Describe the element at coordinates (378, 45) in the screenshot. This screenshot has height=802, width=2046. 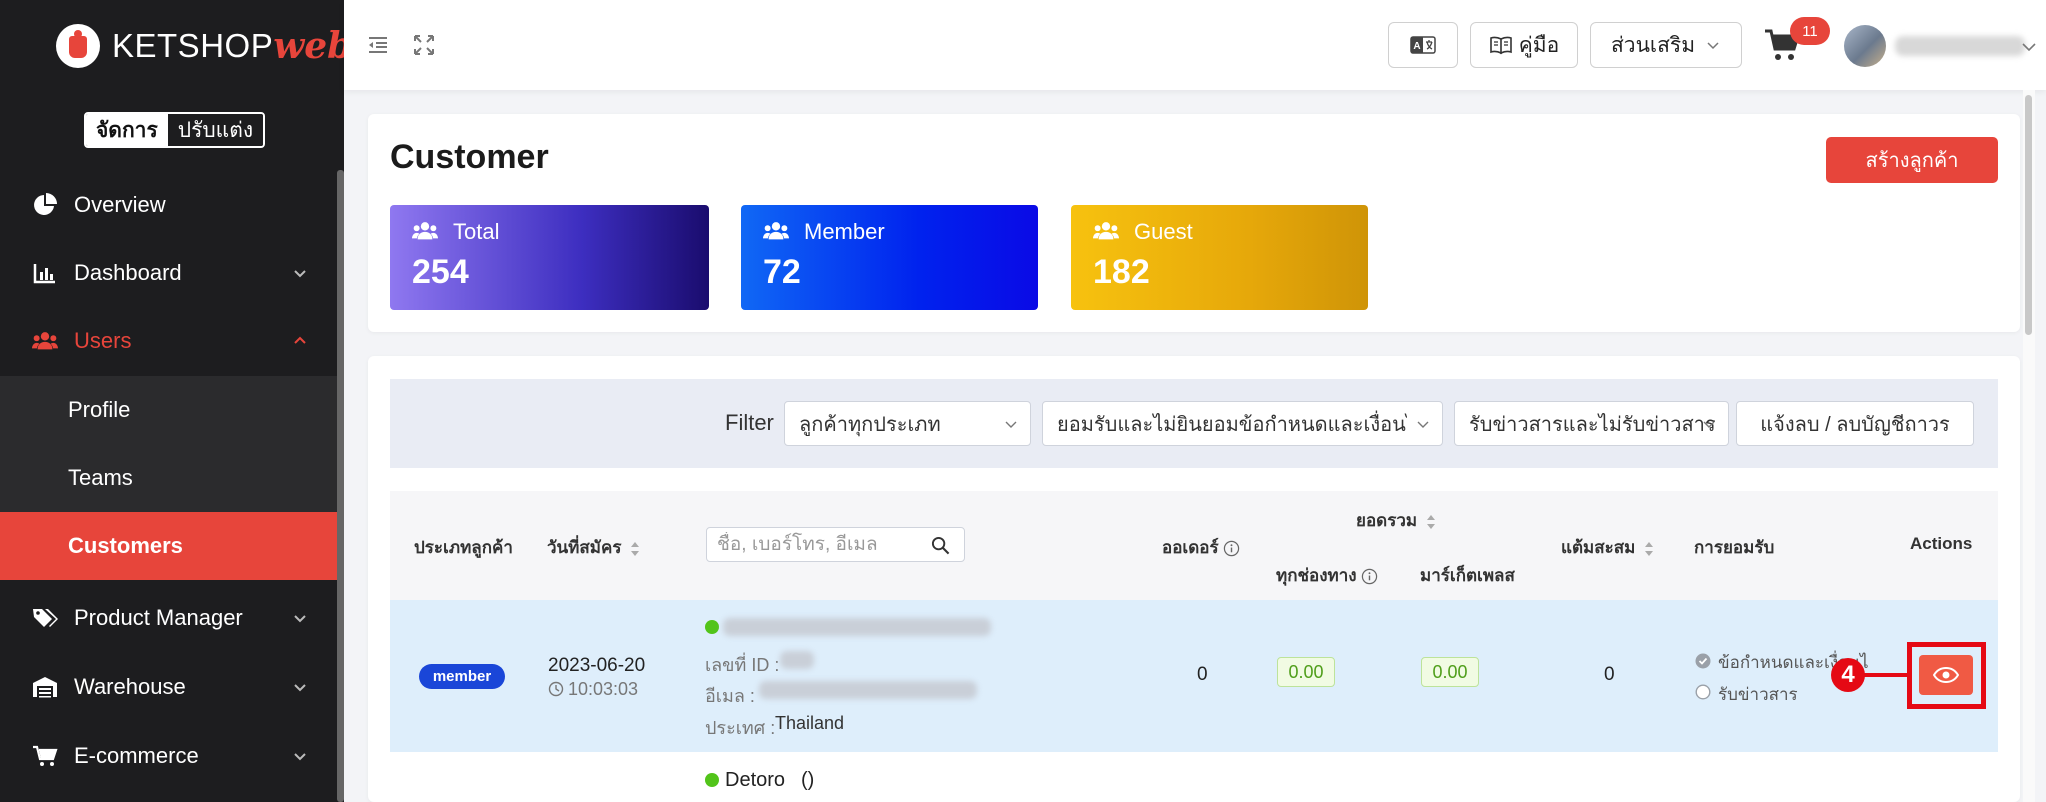
I see `collapse-menu-icon` at that location.